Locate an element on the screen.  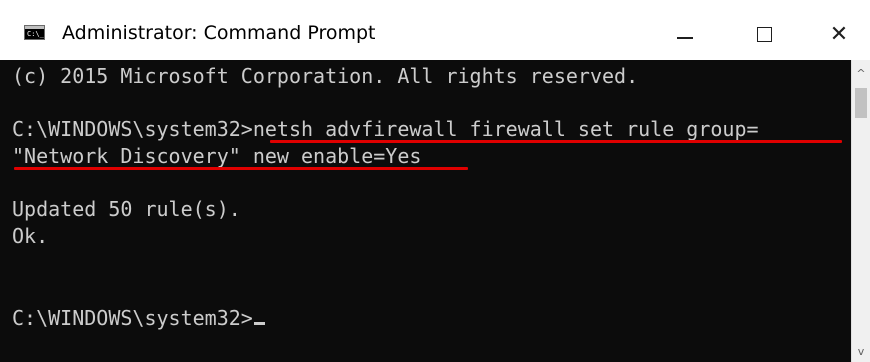
maximize-button is located at coordinates (764, 34).